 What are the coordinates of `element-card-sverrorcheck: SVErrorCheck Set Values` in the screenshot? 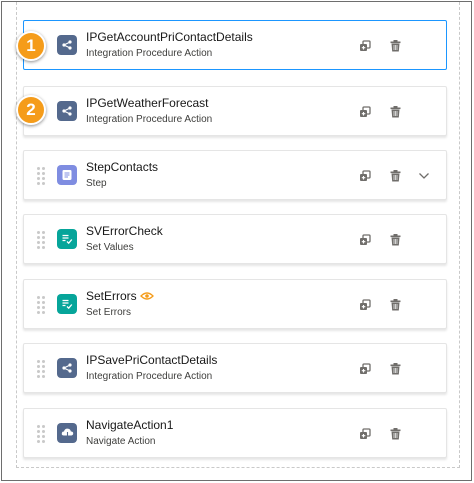 It's located at (235, 239).